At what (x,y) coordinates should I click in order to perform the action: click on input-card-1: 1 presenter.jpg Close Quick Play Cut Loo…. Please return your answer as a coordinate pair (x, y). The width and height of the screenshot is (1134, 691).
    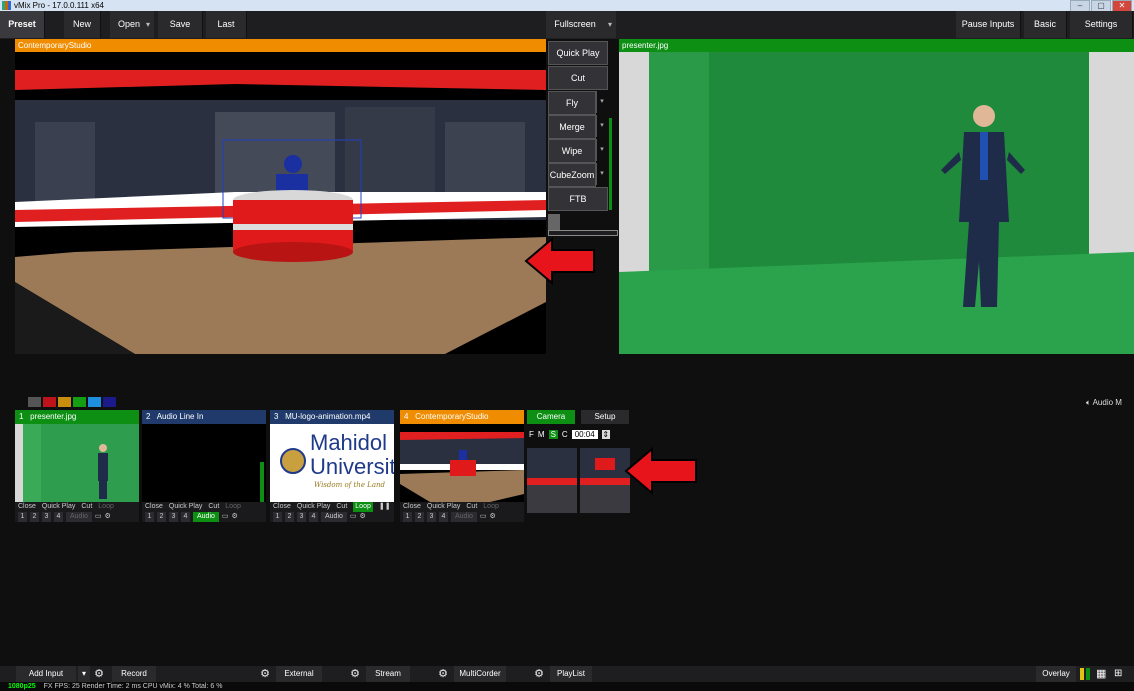
    Looking at the image, I should click on (77, 466).